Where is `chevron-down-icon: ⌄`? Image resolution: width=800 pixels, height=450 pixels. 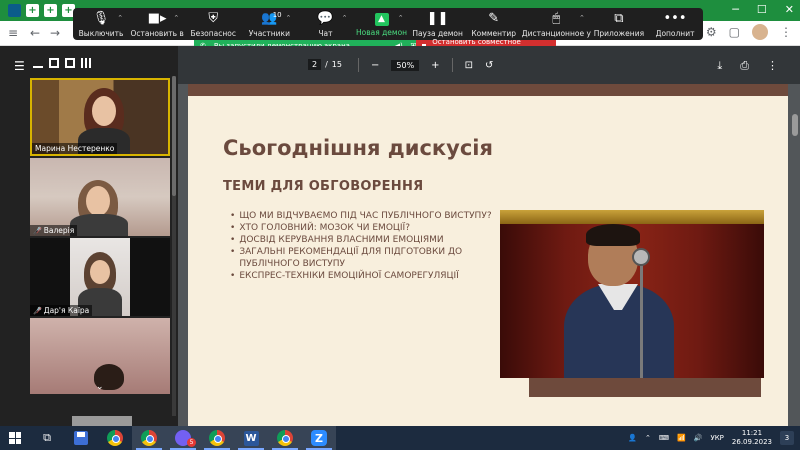
chevron-down-icon: ⌄ is located at coordinates (100, 387).